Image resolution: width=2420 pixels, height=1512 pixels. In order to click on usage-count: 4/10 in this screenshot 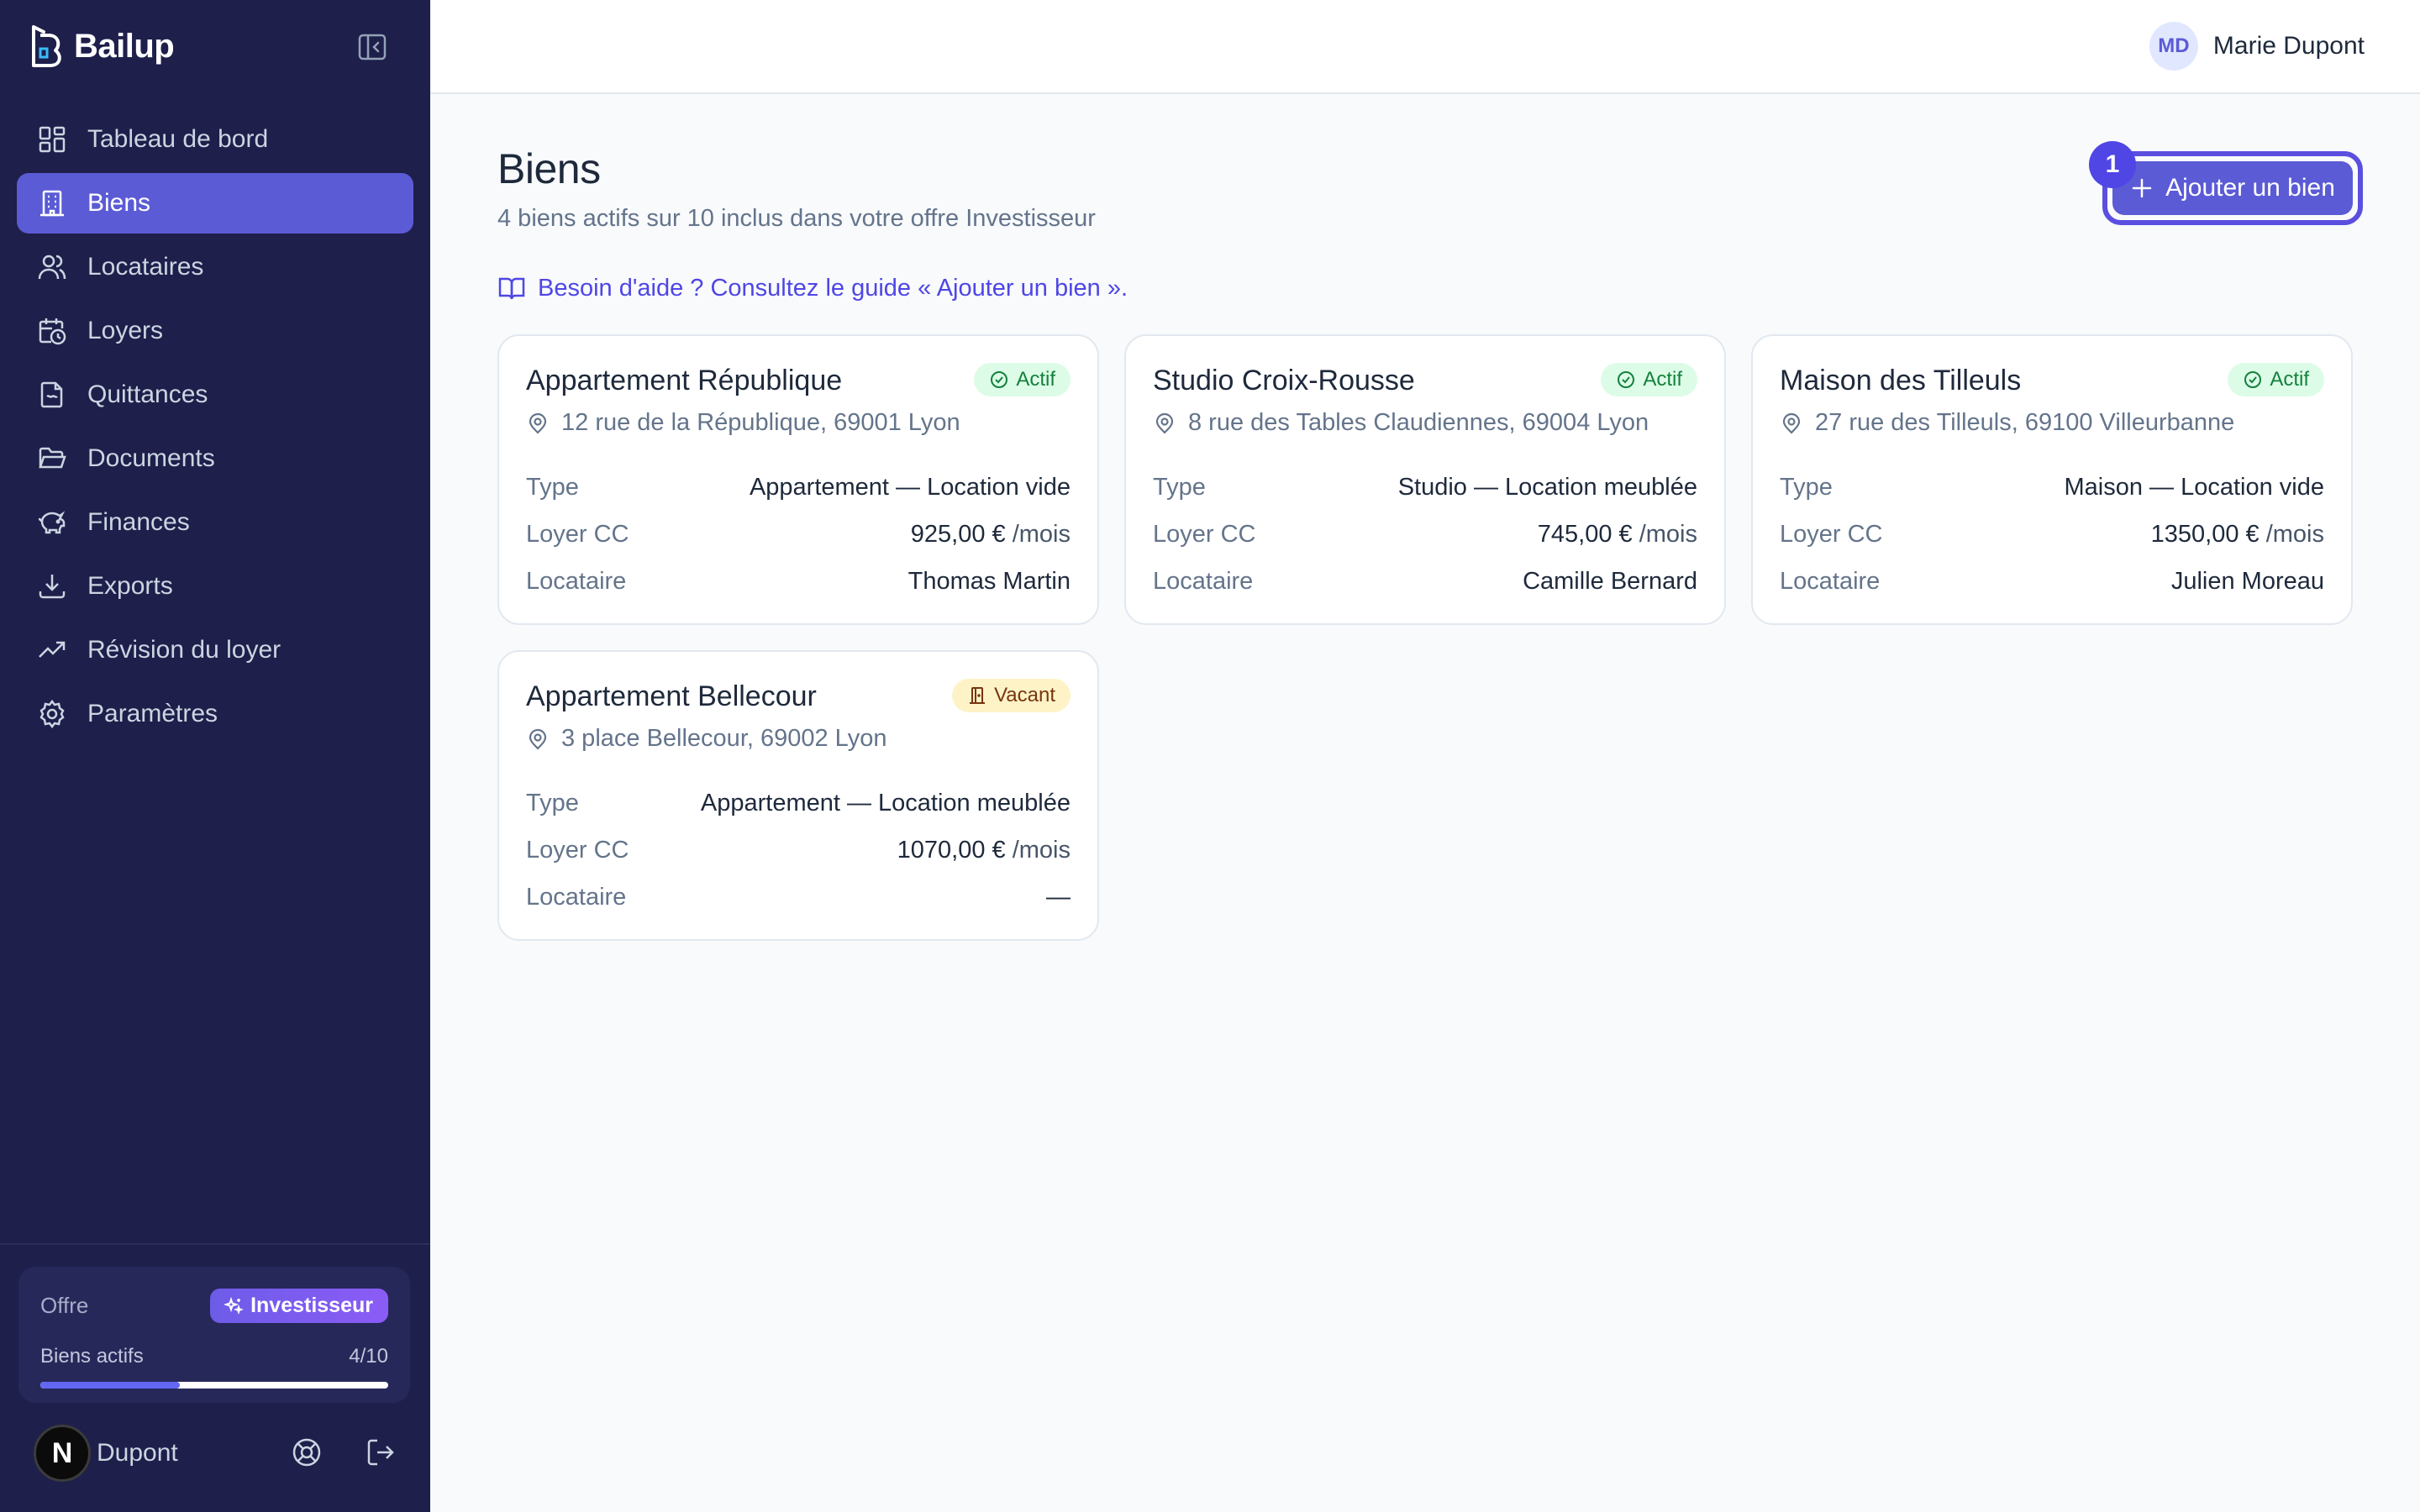, I will do `click(368, 1356)`.